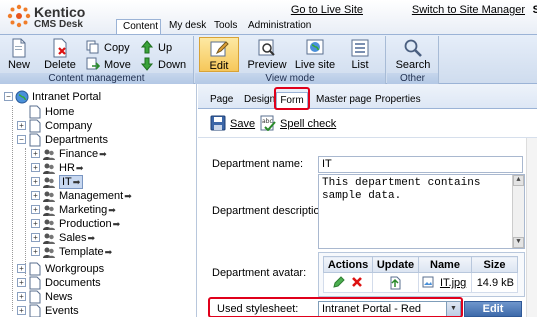  Describe the element at coordinates (518, 180) in the screenshot. I see `scroll-up-icon: ▲` at that location.